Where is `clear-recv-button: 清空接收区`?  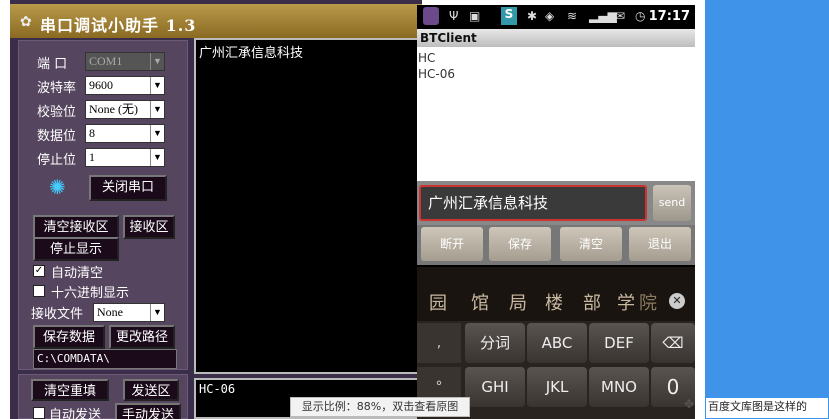
clear-recv-button: 清空接收区 is located at coordinates (76, 227).